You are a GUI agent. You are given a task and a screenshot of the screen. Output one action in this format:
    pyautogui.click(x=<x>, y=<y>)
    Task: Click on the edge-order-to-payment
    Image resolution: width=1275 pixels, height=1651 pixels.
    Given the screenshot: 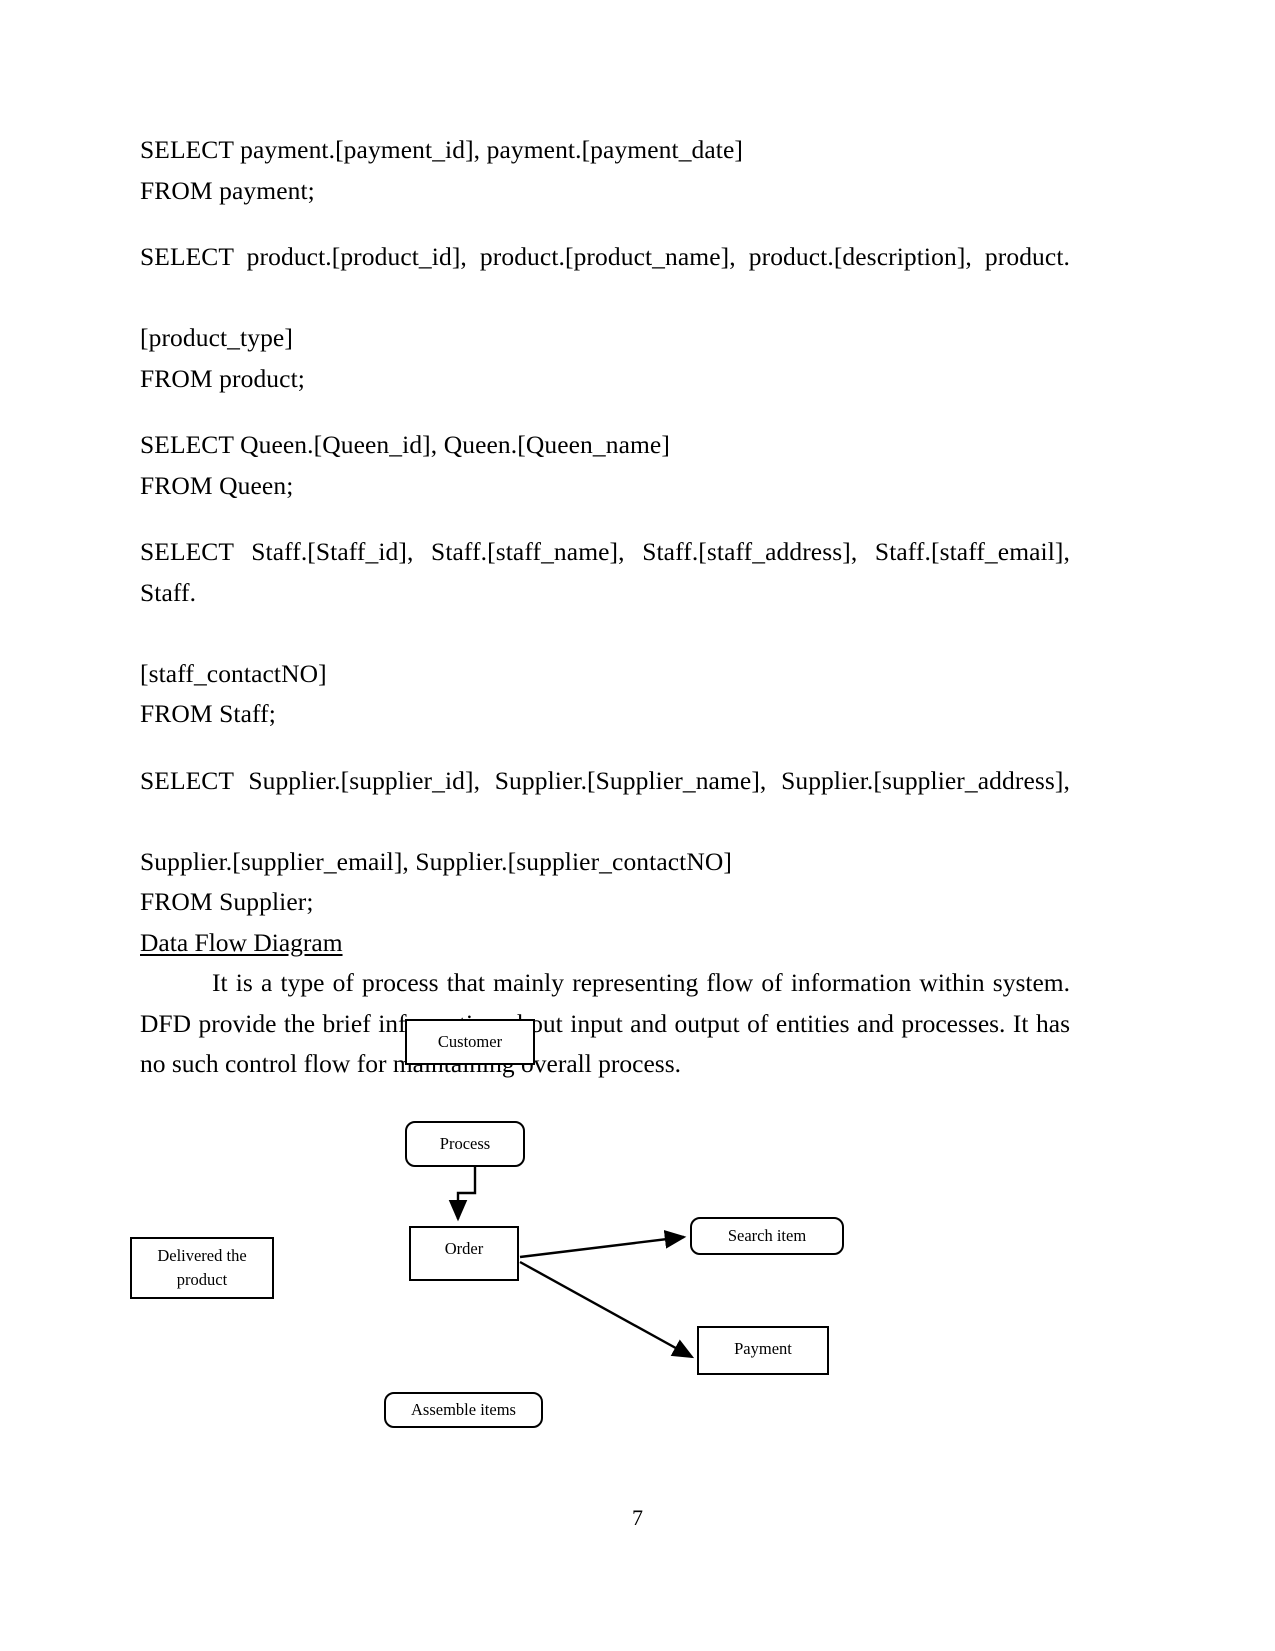 What is the action you would take?
    pyautogui.click(x=607, y=1309)
    